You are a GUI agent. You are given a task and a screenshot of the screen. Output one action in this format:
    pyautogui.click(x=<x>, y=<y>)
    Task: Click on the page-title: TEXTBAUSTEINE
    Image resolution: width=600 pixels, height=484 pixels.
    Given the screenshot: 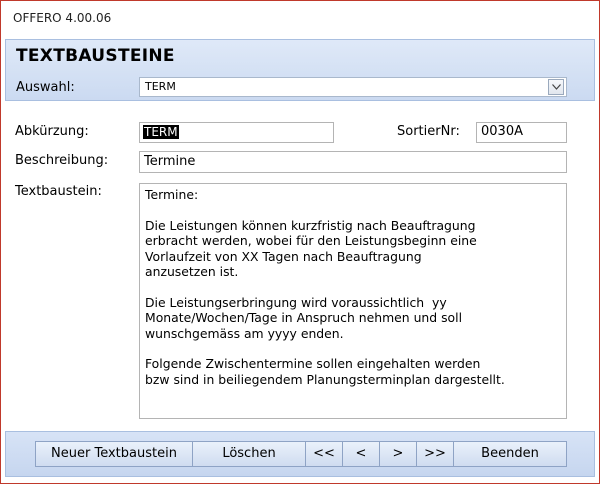 What is the action you would take?
    pyautogui.click(x=95, y=56)
    